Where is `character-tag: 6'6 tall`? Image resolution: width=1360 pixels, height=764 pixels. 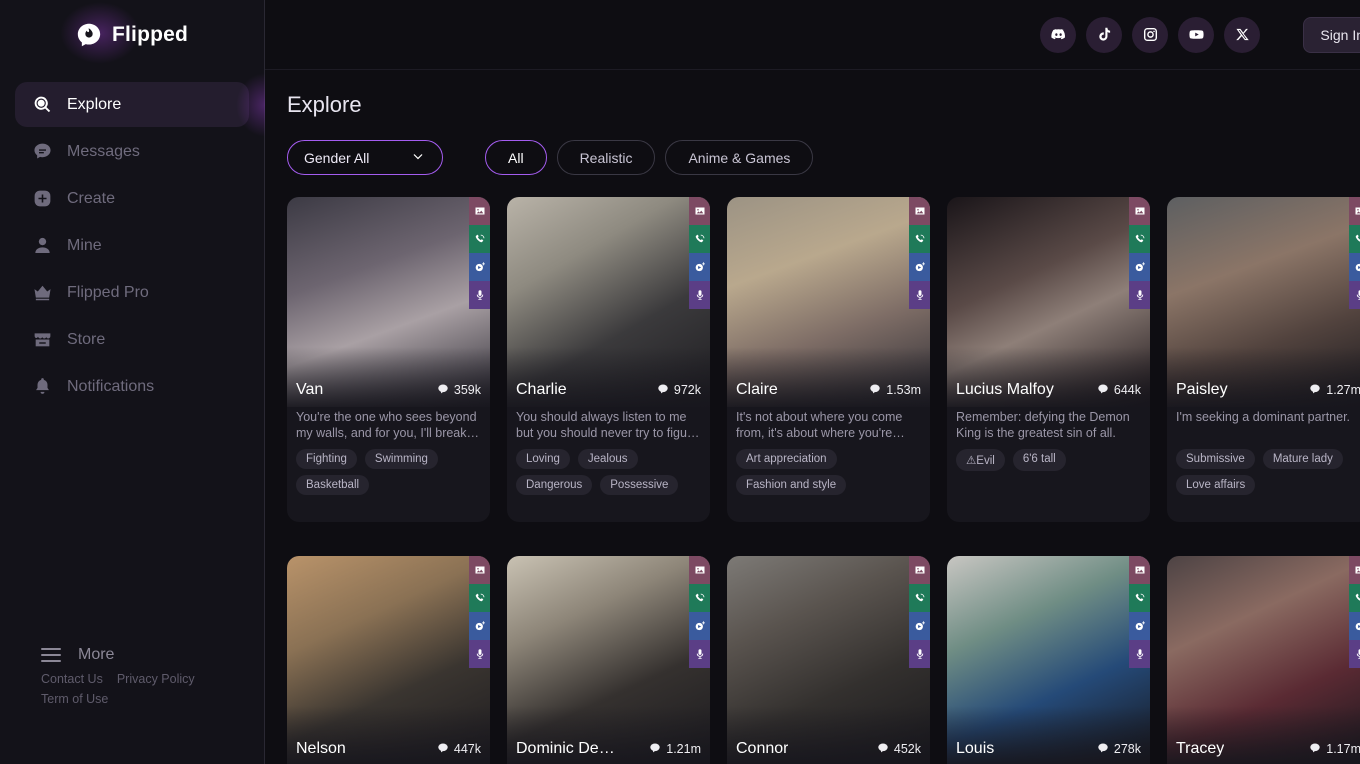
character-tag: 6'6 tall is located at coordinates (1039, 460).